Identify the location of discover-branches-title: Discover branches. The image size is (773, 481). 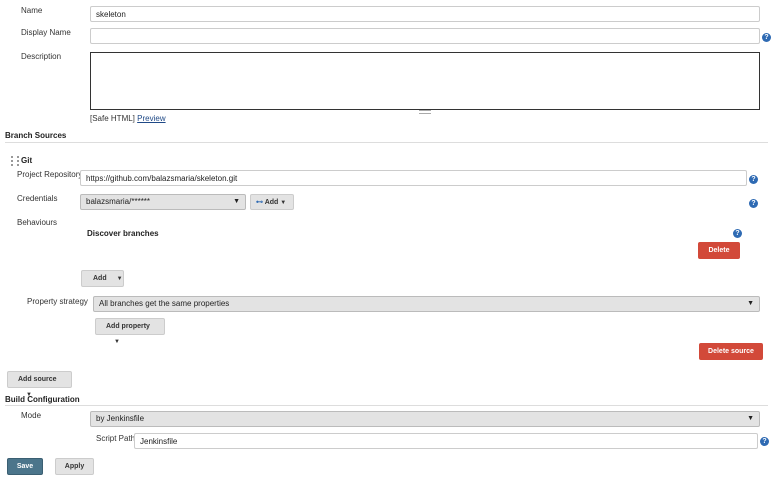
(123, 233).